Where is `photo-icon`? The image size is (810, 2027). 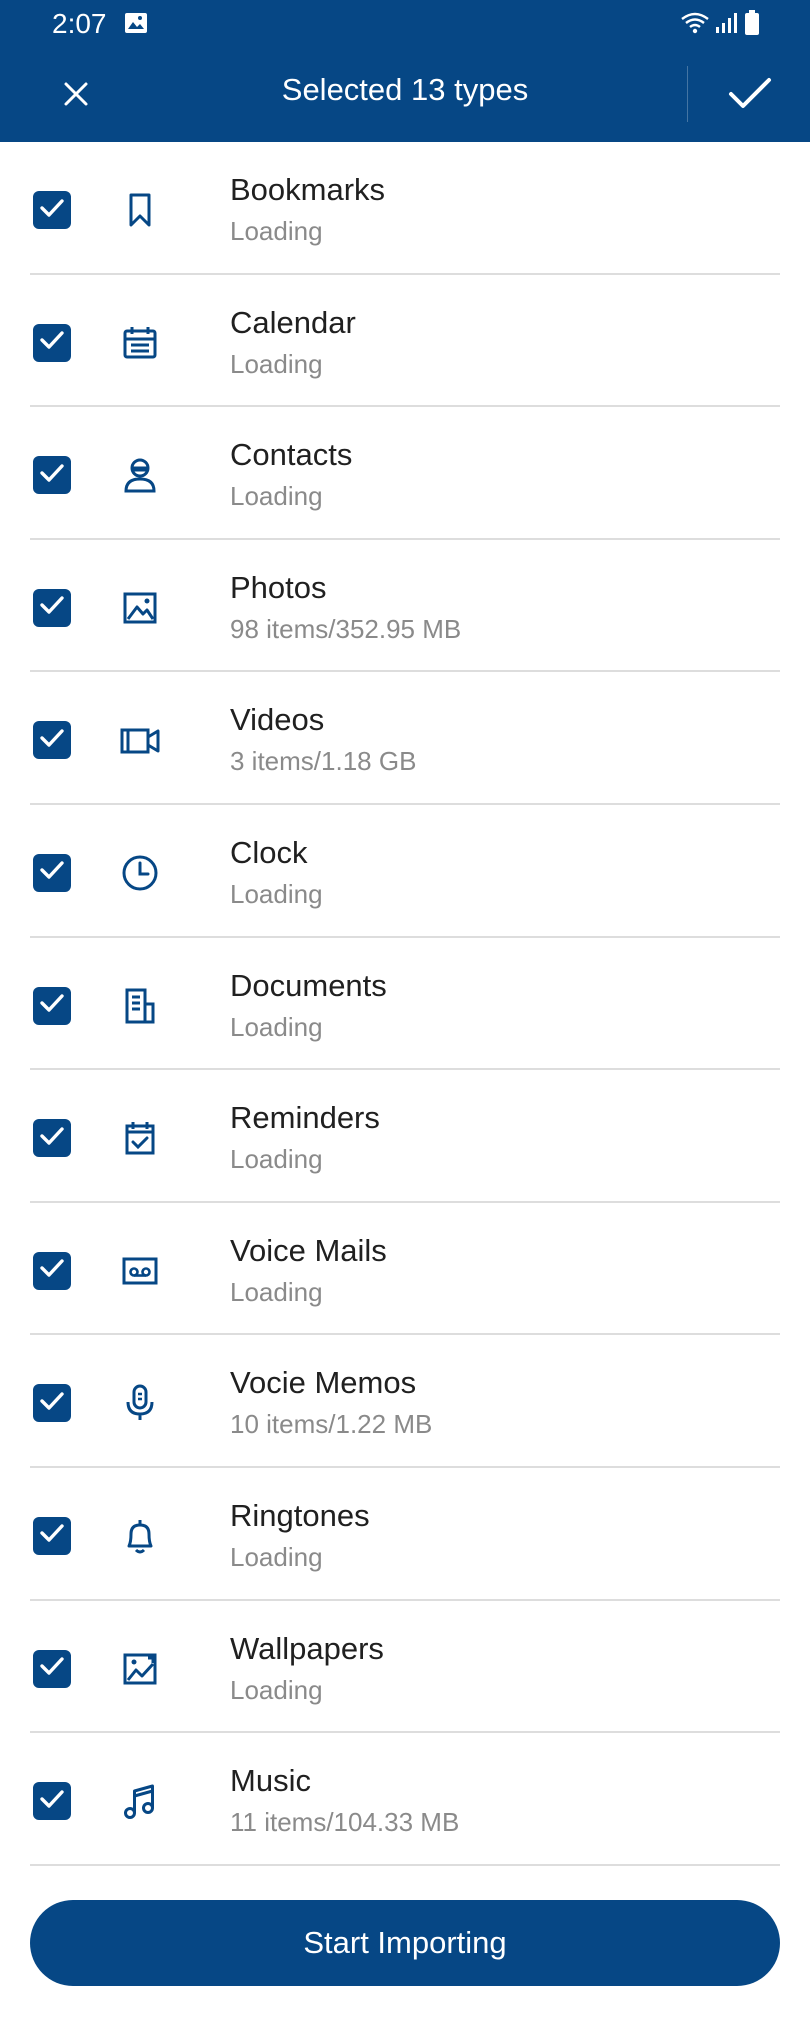
photo-icon is located at coordinates (140, 608).